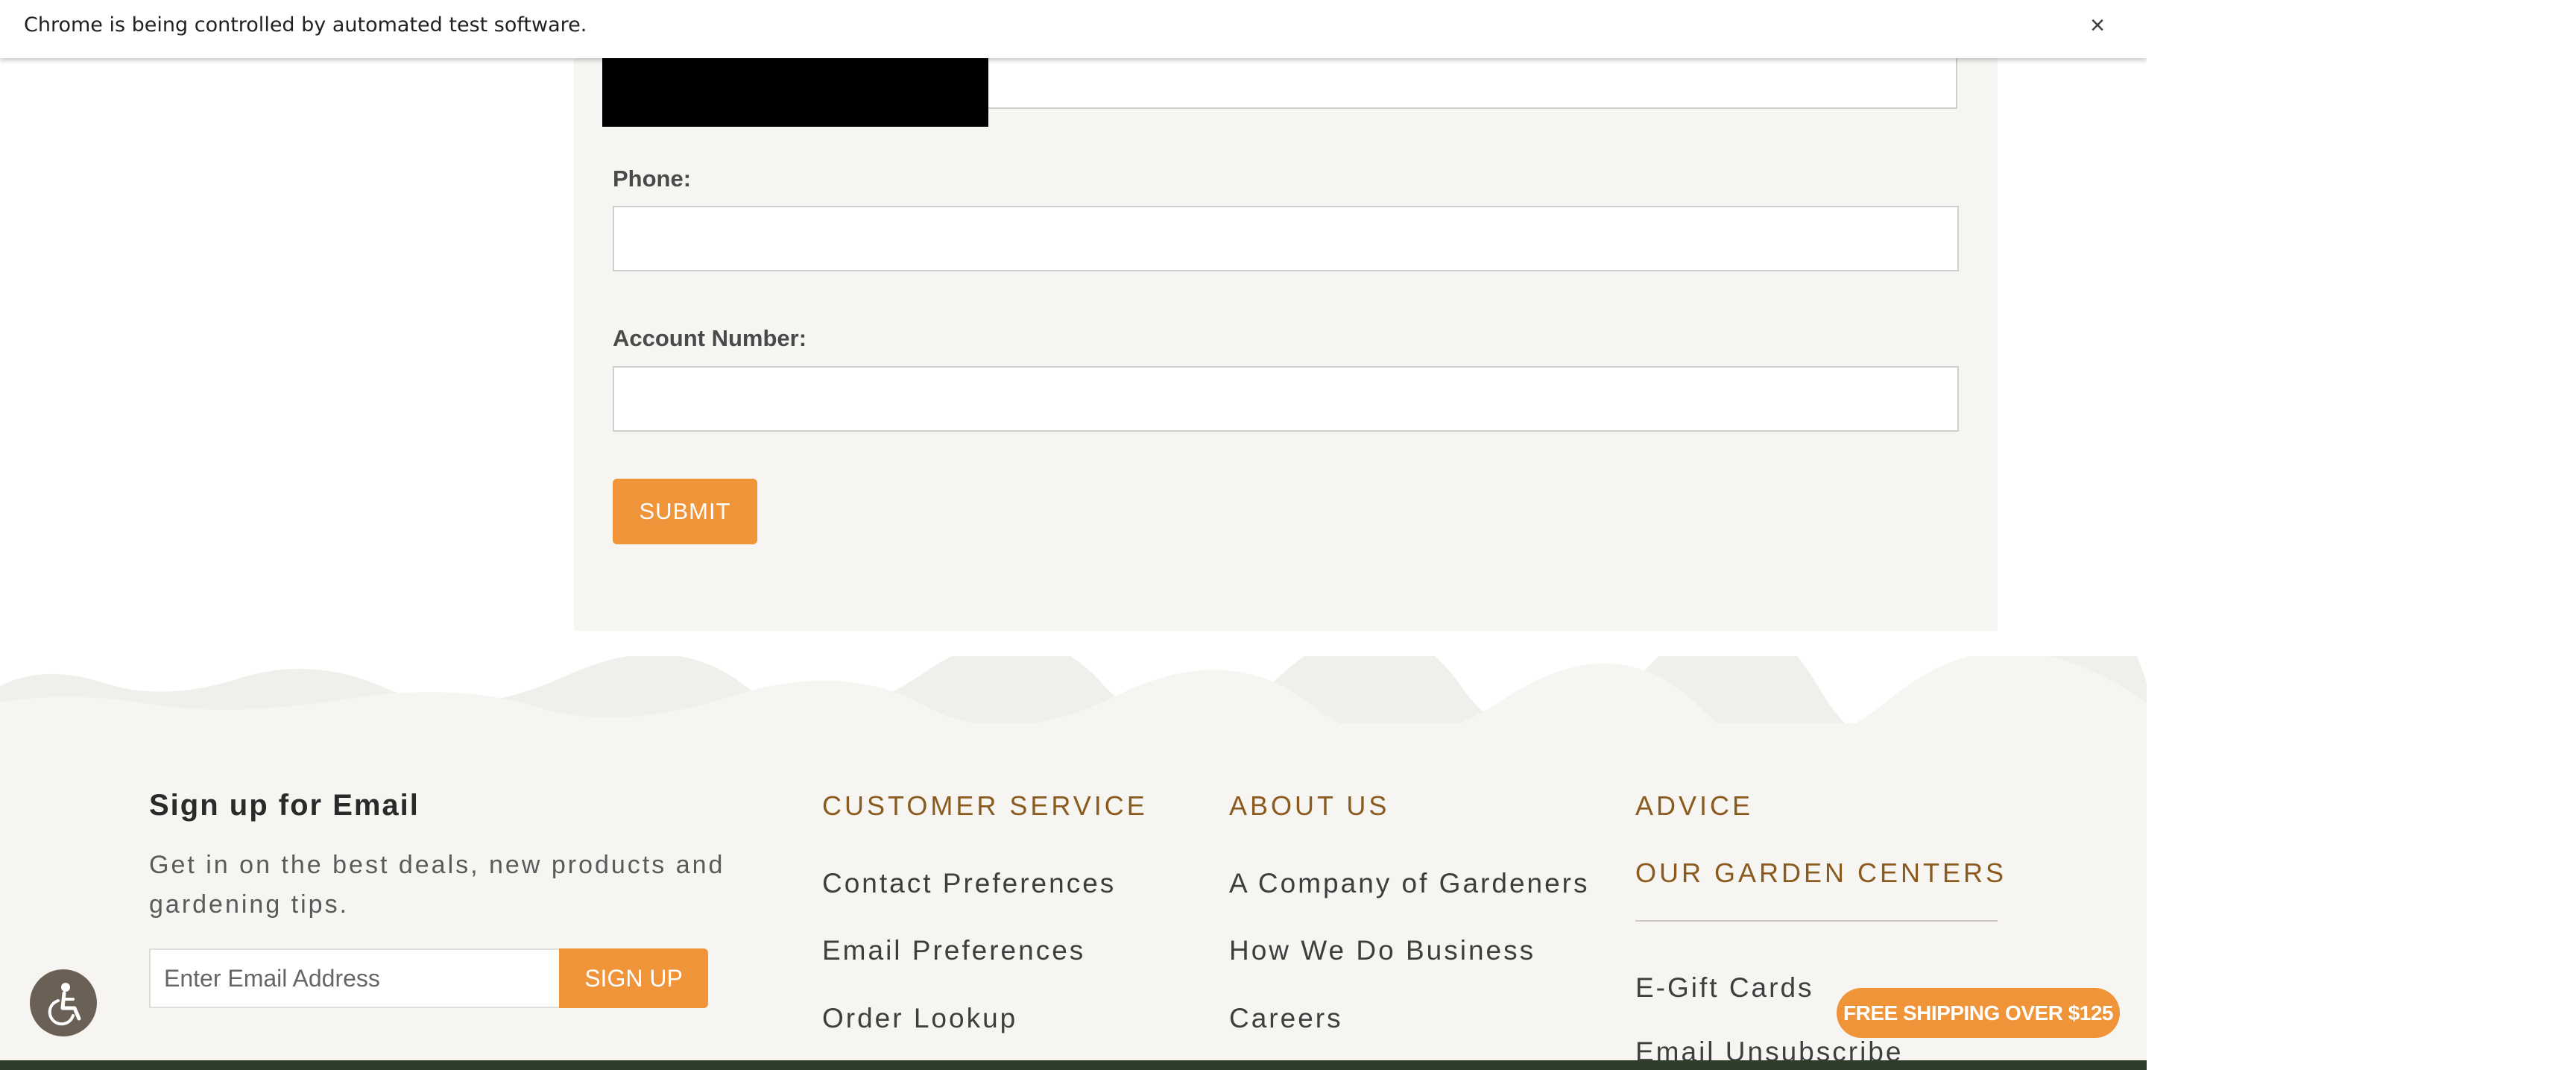  I want to click on footer-link-e-gift-cards: E-Gift Cards, so click(1725, 988).